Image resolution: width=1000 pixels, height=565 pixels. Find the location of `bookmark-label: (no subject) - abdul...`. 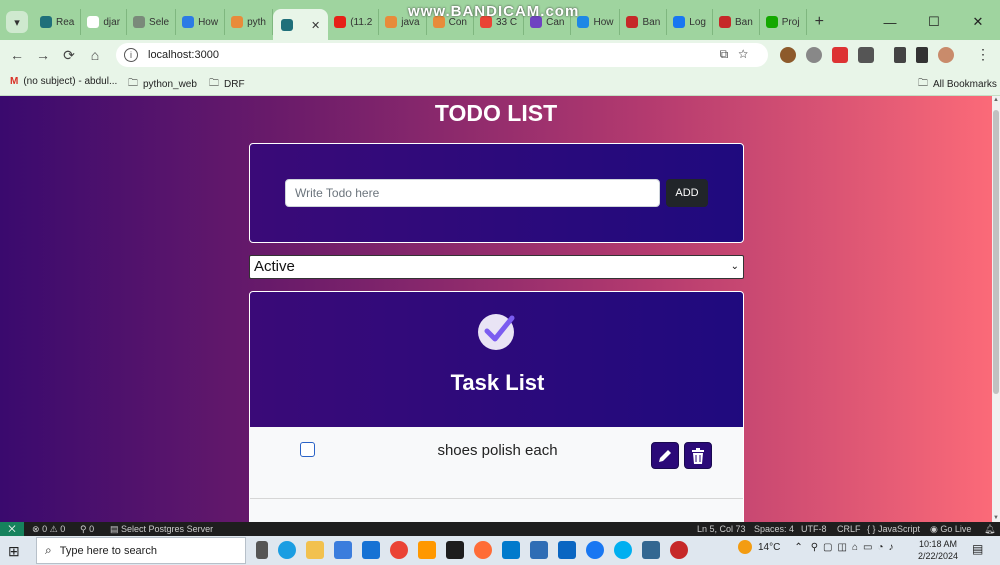

bookmark-label: (no subject) - abdul... is located at coordinates (70, 81).